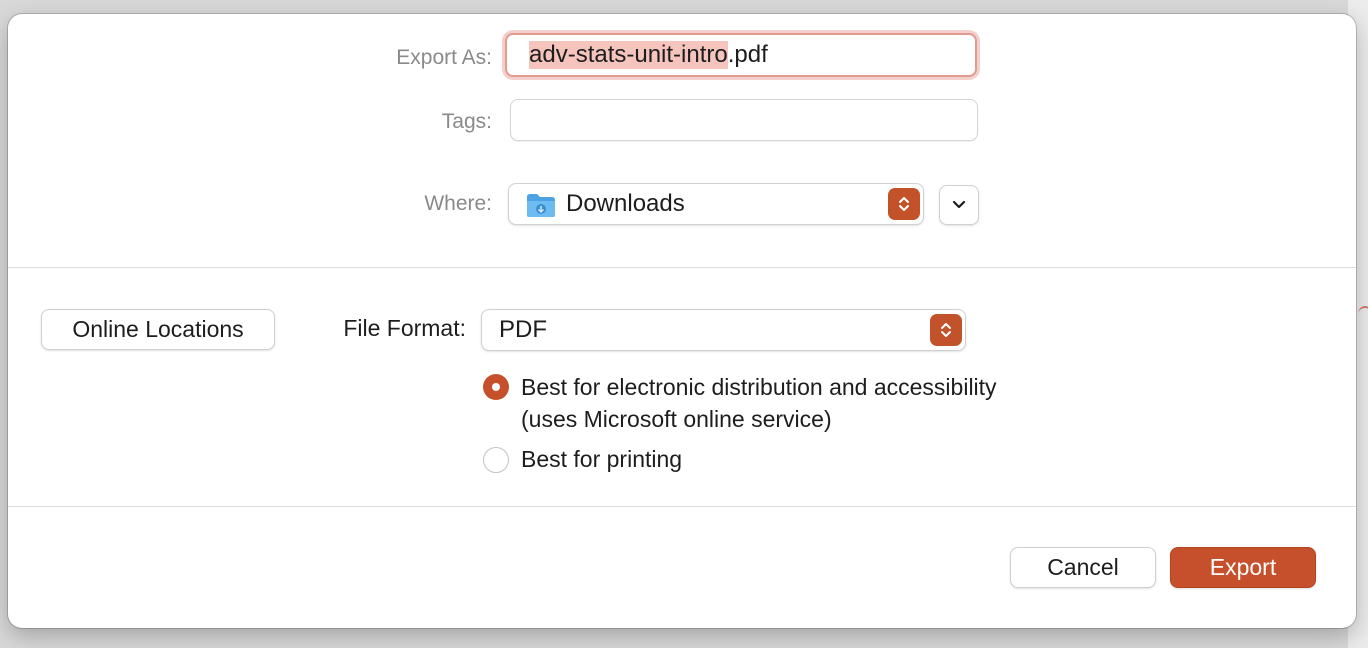 The height and width of the screenshot is (648, 1368). Describe the element at coordinates (744, 120) in the screenshot. I see `tags-field` at that location.